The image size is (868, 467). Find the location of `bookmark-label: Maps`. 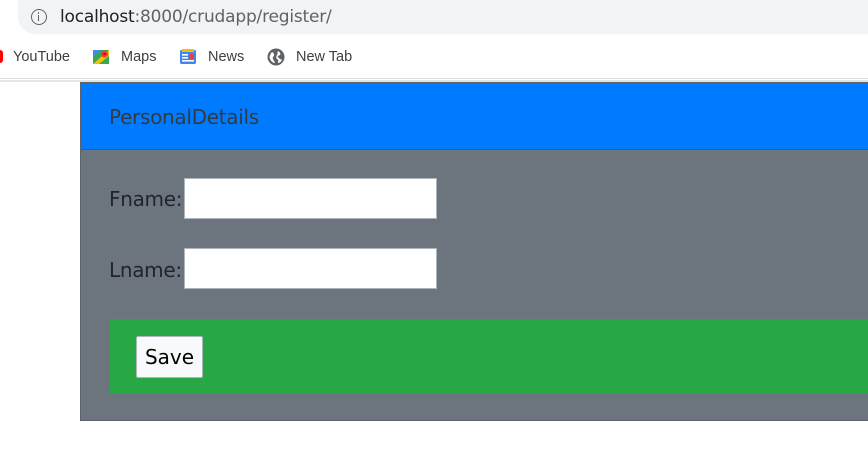

bookmark-label: Maps is located at coordinates (139, 57).